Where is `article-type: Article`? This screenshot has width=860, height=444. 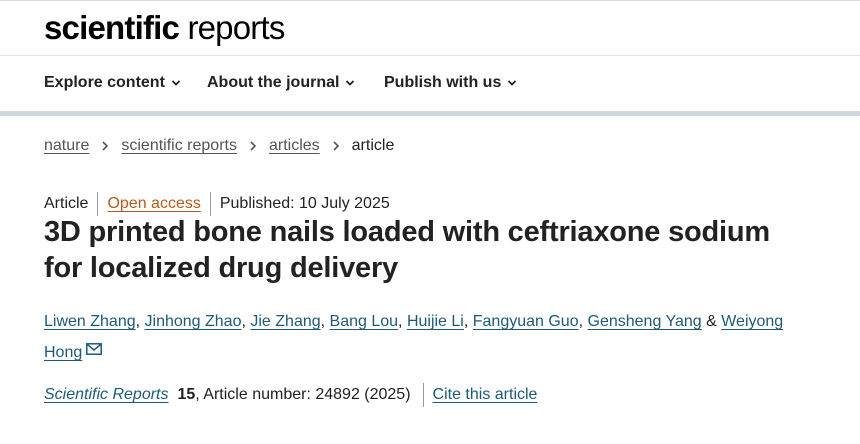
article-type: Article is located at coordinates (66, 203).